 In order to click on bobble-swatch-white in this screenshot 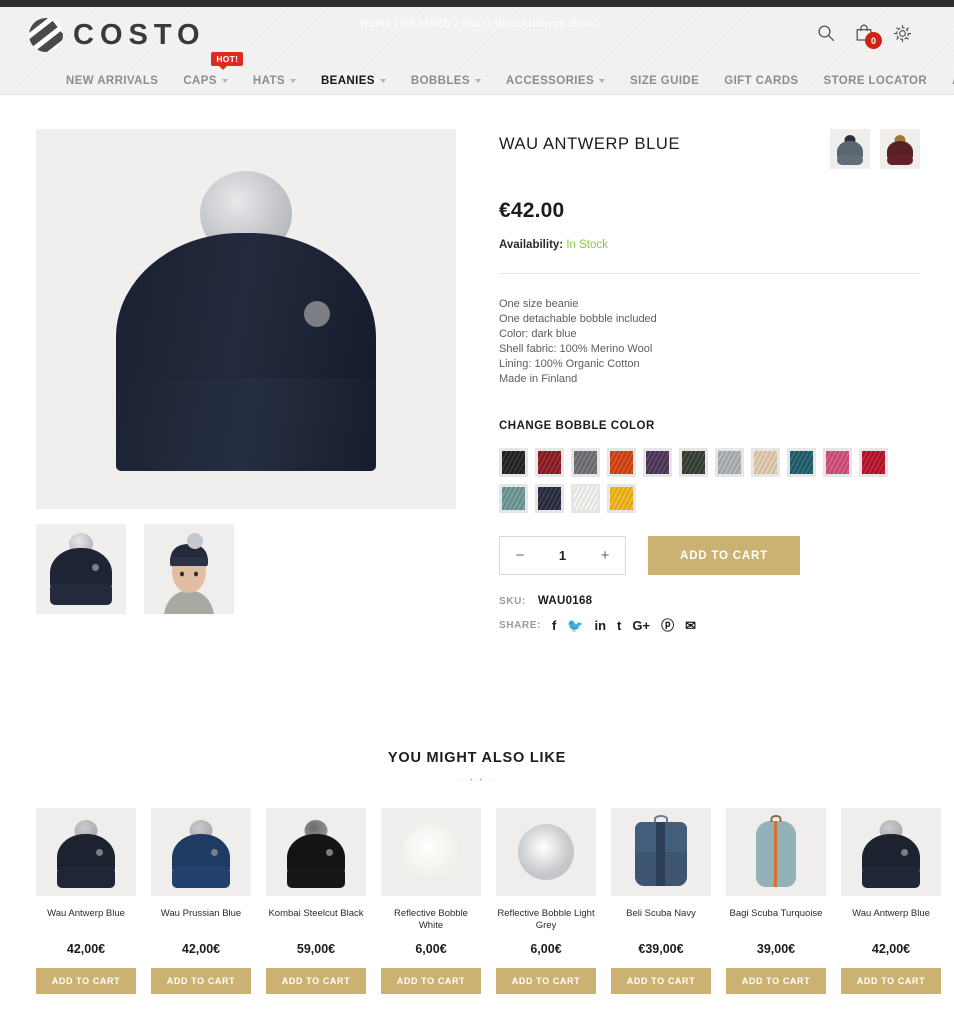, I will do `click(585, 498)`.